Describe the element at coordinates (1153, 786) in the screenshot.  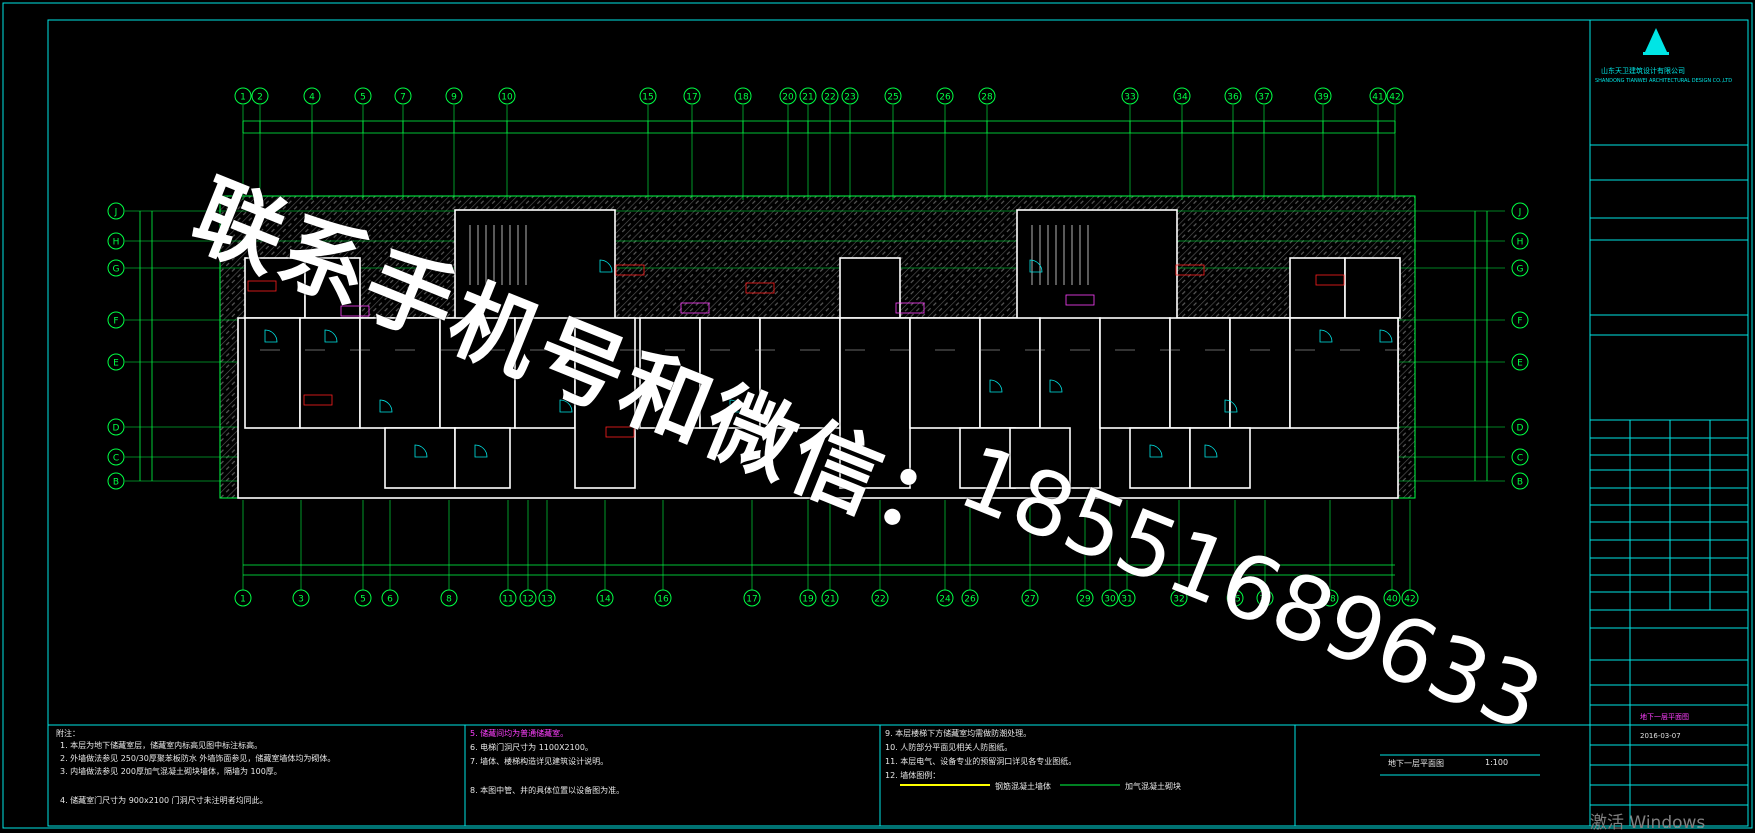
I see `legend-block: 加气混凝土砌块` at that location.